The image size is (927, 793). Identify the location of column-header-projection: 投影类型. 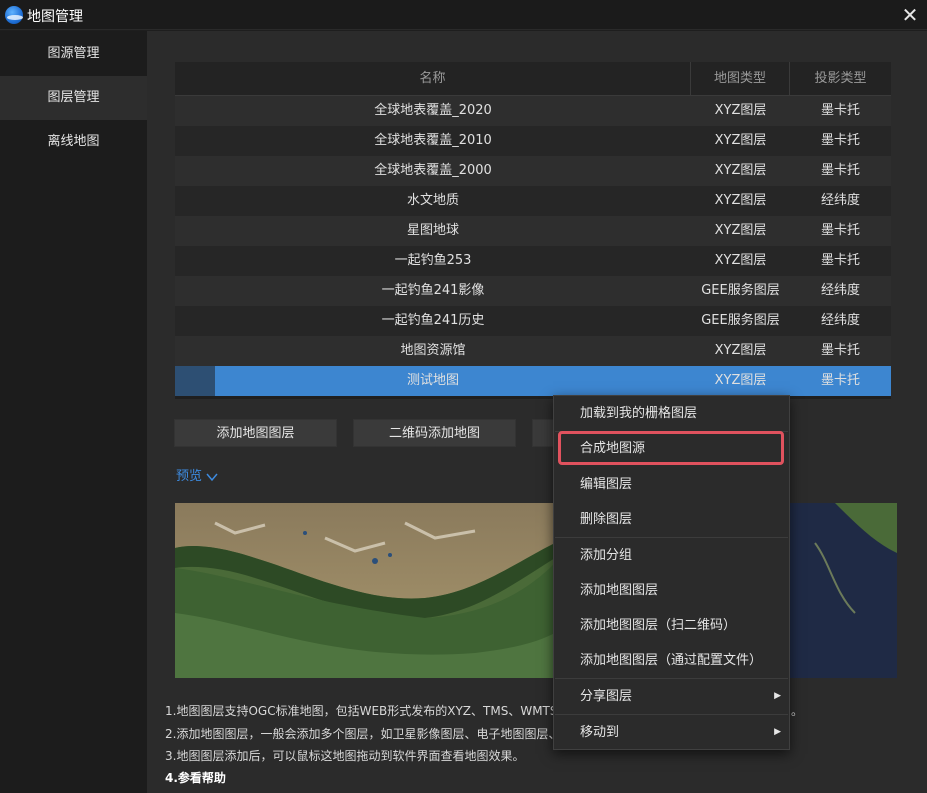
(840, 79).